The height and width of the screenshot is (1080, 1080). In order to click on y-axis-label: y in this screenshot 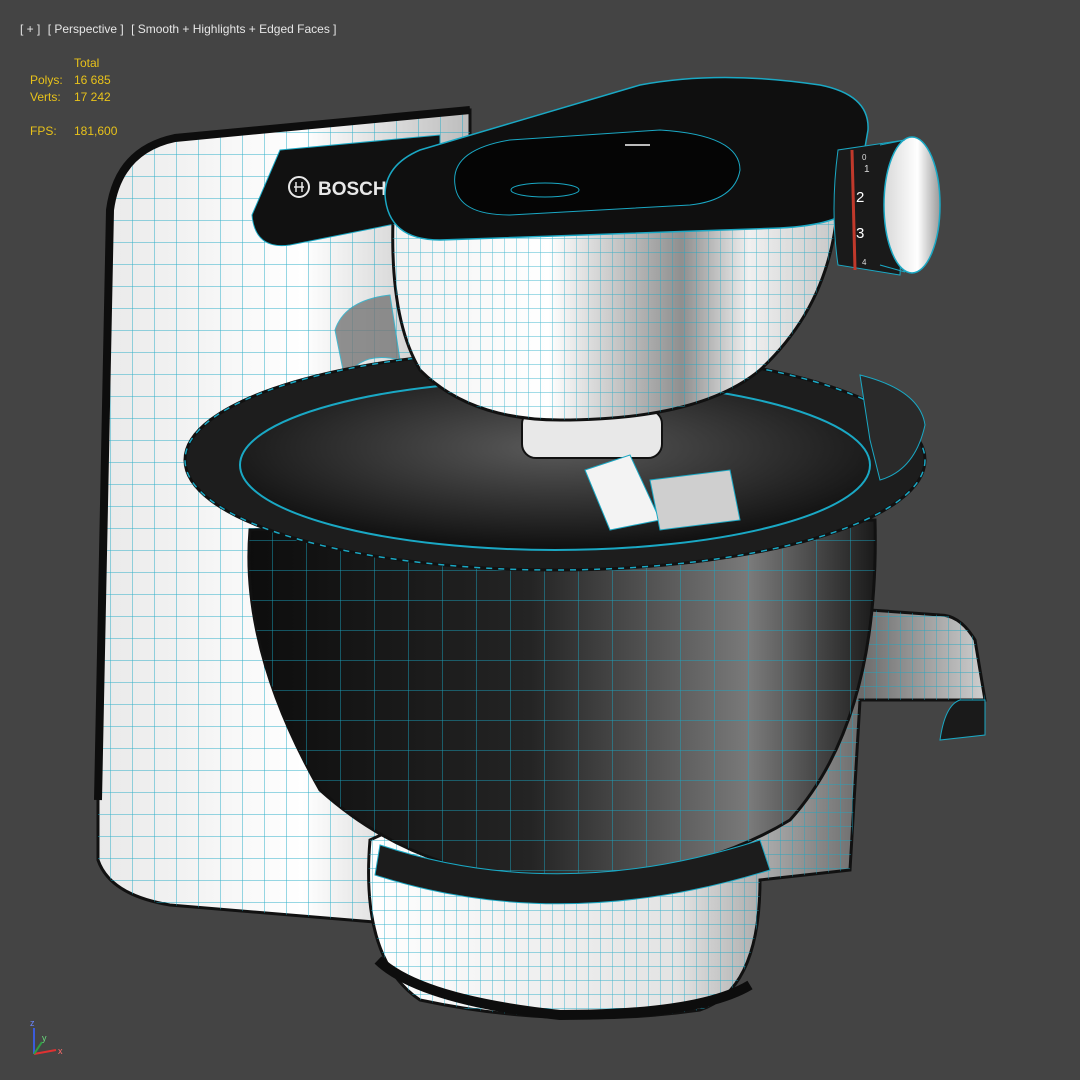, I will do `click(44, 1038)`.